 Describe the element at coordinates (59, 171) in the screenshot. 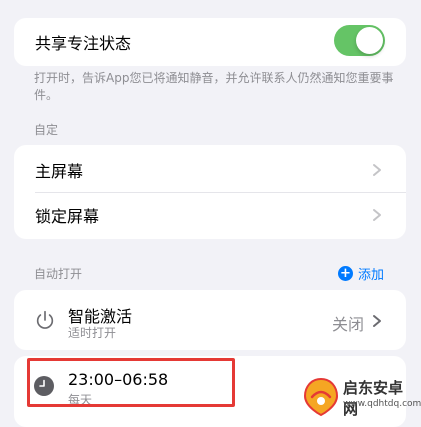

I see `home-screen-label: 主屏幕` at that location.